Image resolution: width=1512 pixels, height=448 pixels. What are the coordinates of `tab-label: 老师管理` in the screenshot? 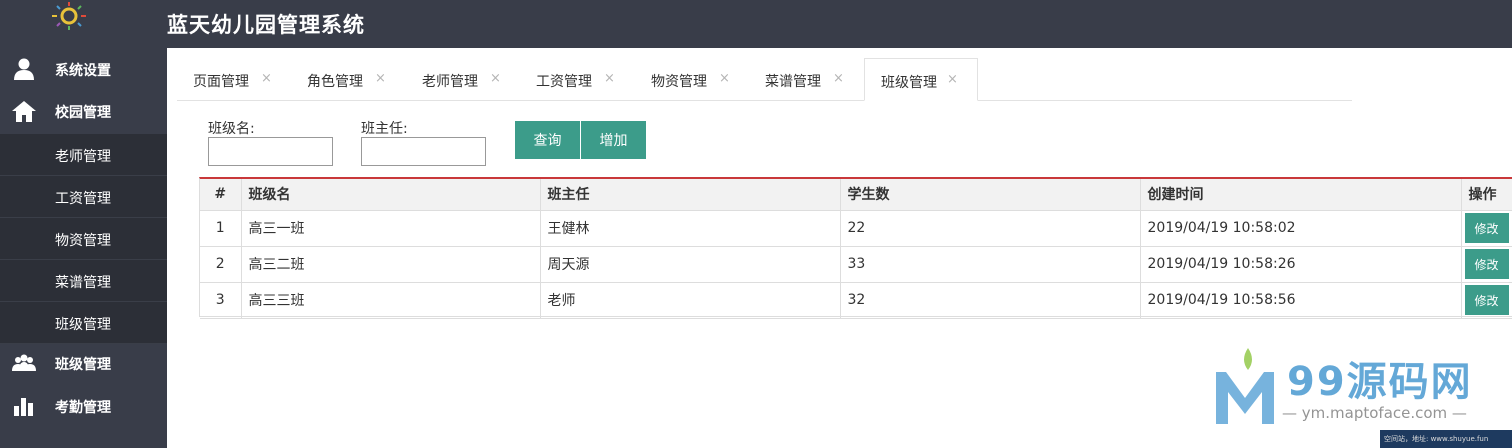 It's located at (450, 82).